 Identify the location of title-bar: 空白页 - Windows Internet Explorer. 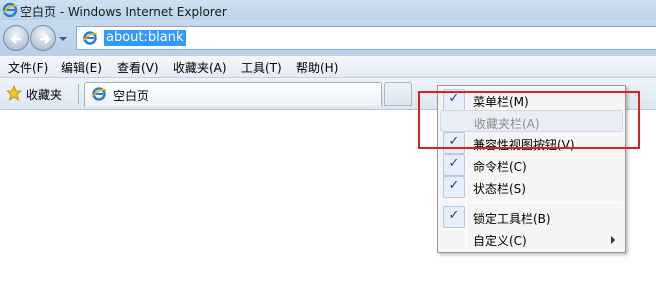
(328, 10).